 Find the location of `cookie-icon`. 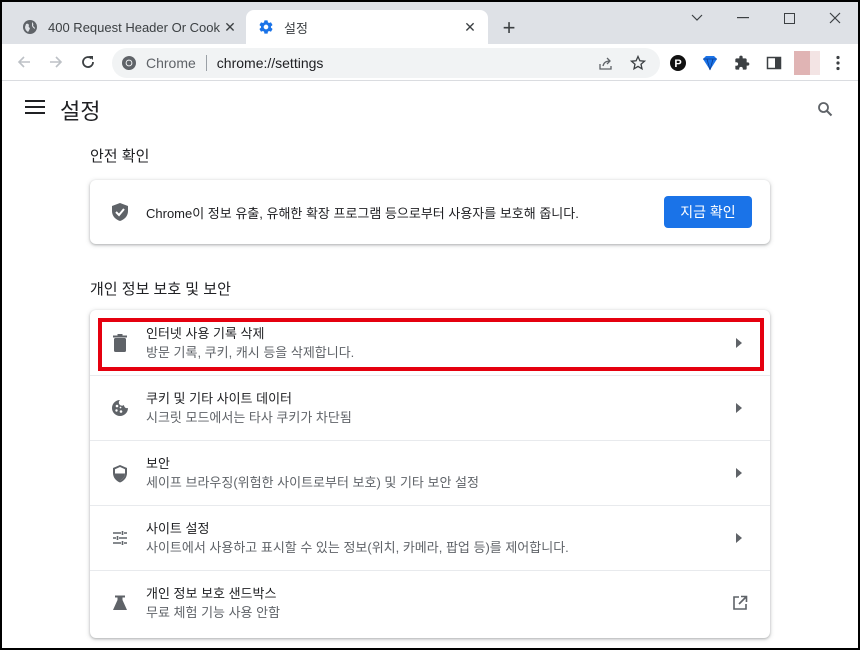

cookie-icon is located at coordinates (120, 408).